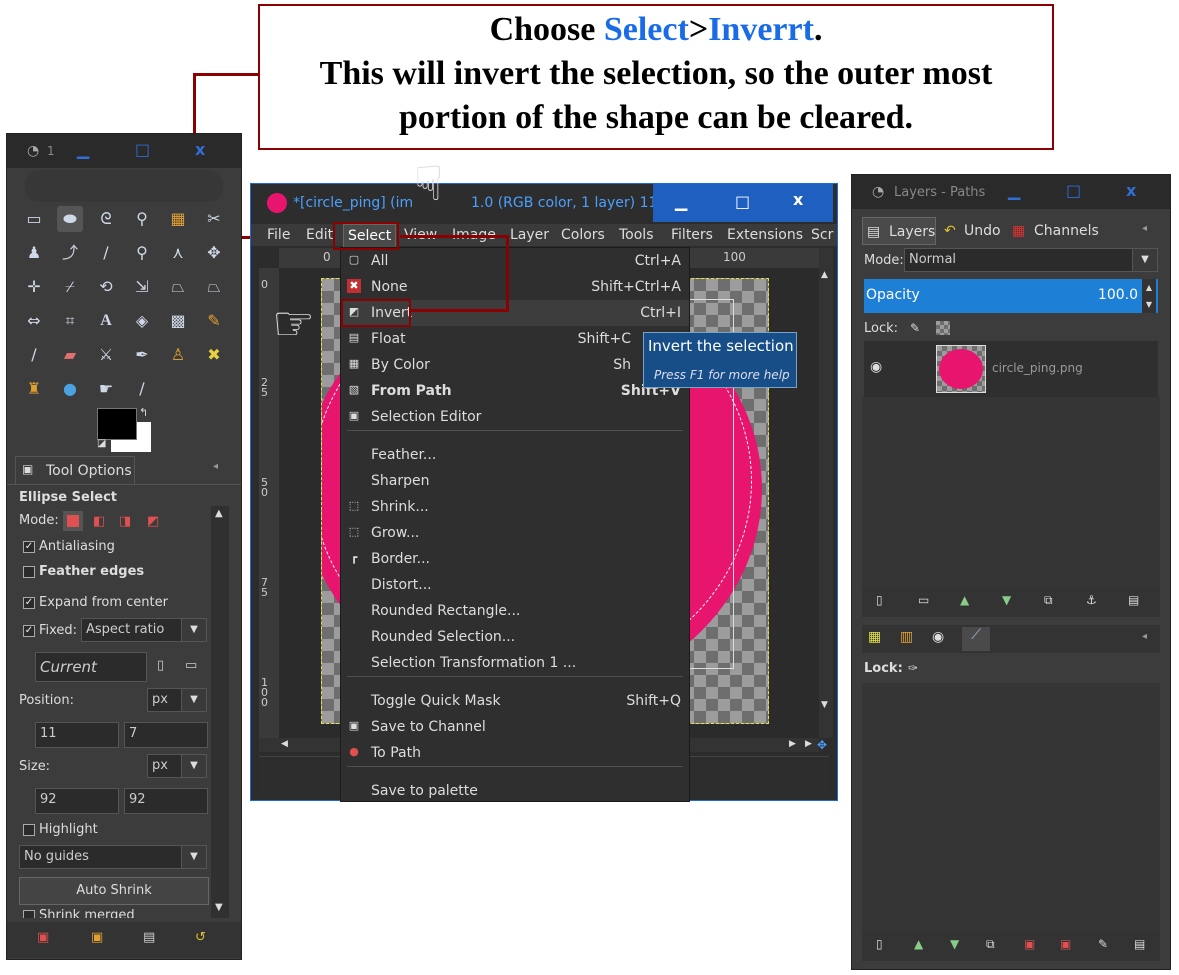 The height and width of the screenshot is (975, 1179). What do you see at coordinates (29, 572) in the screenshot?
I see `feather-edges-checkbox` at bounding box center [29, 572].